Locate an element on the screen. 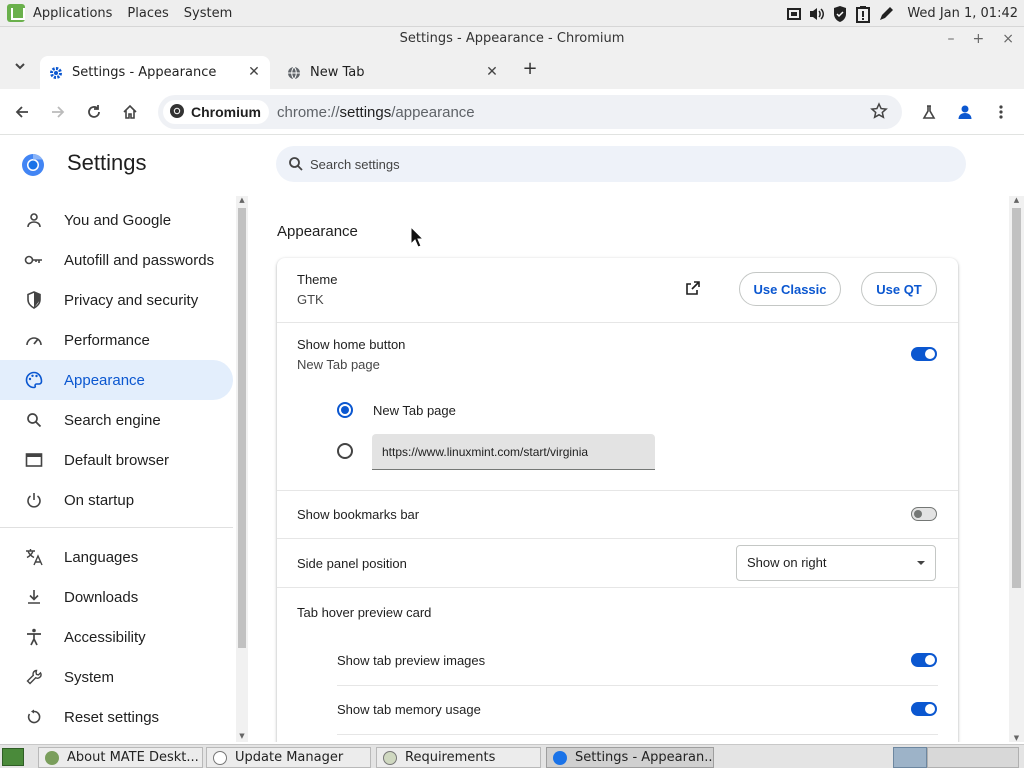  settings-search is located at coordinates (621, 164).